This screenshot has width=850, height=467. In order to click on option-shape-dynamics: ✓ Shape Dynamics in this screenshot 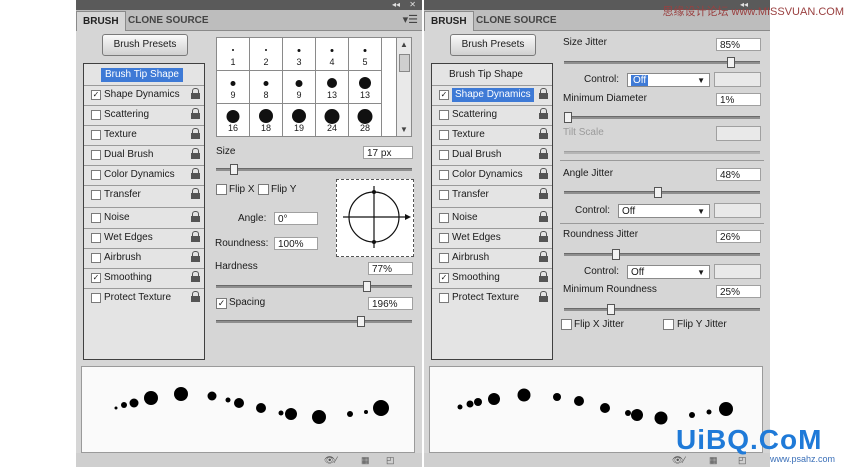, I will do `click(144, 95)`.